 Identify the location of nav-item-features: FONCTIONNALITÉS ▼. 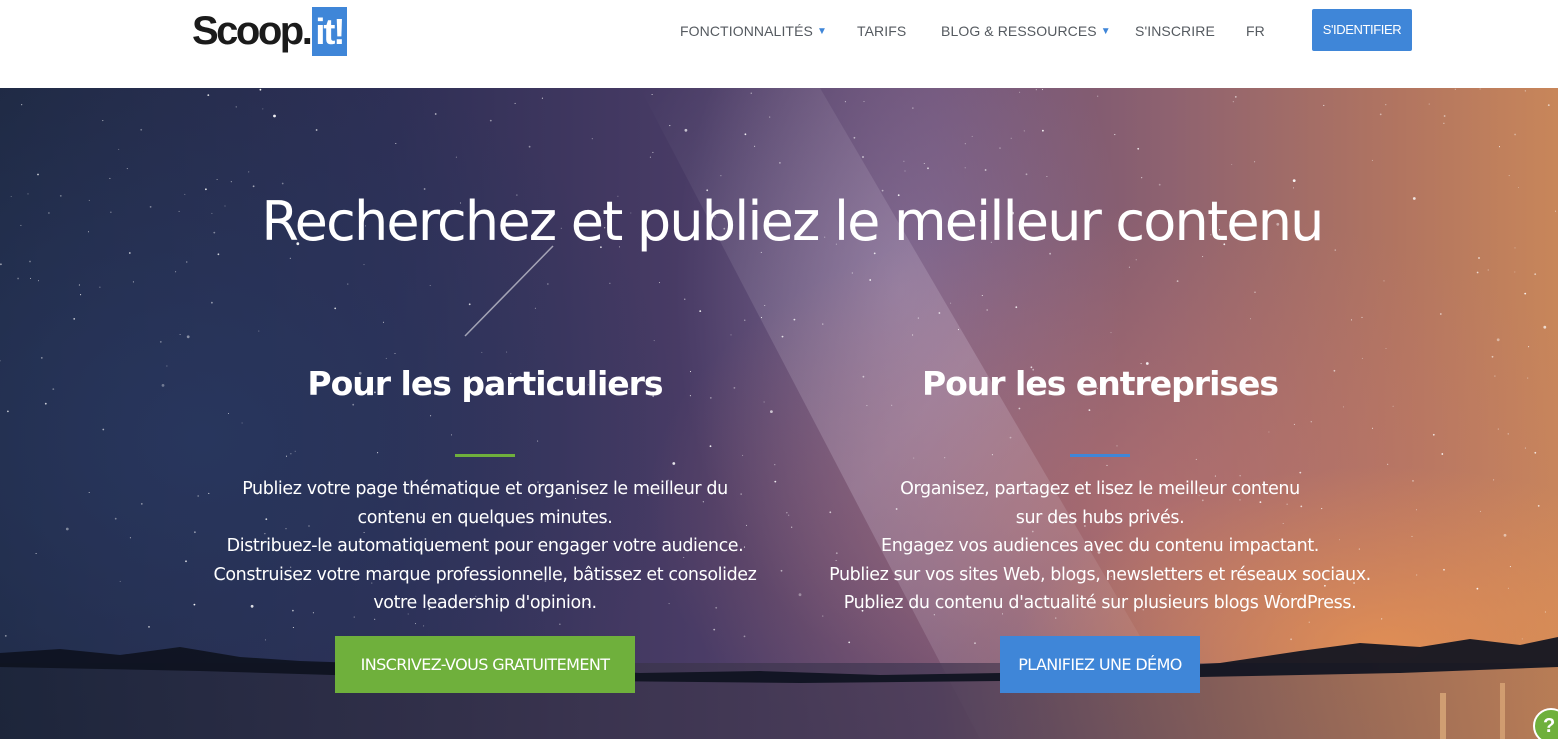
(753, 31).